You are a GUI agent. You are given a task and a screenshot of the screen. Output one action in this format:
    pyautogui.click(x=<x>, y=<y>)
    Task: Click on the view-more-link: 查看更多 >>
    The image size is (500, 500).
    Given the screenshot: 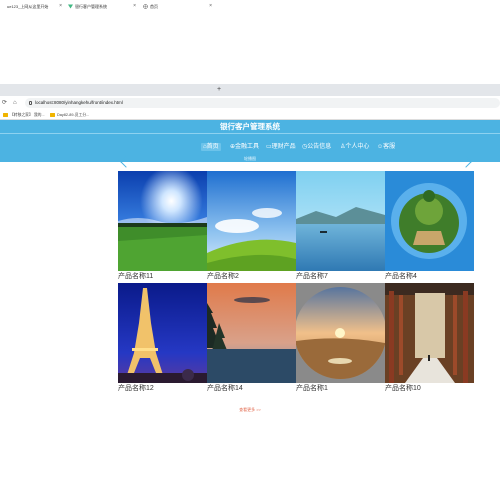 What is the action you would take?
    pyautogui.click(x=250, y=410)
    